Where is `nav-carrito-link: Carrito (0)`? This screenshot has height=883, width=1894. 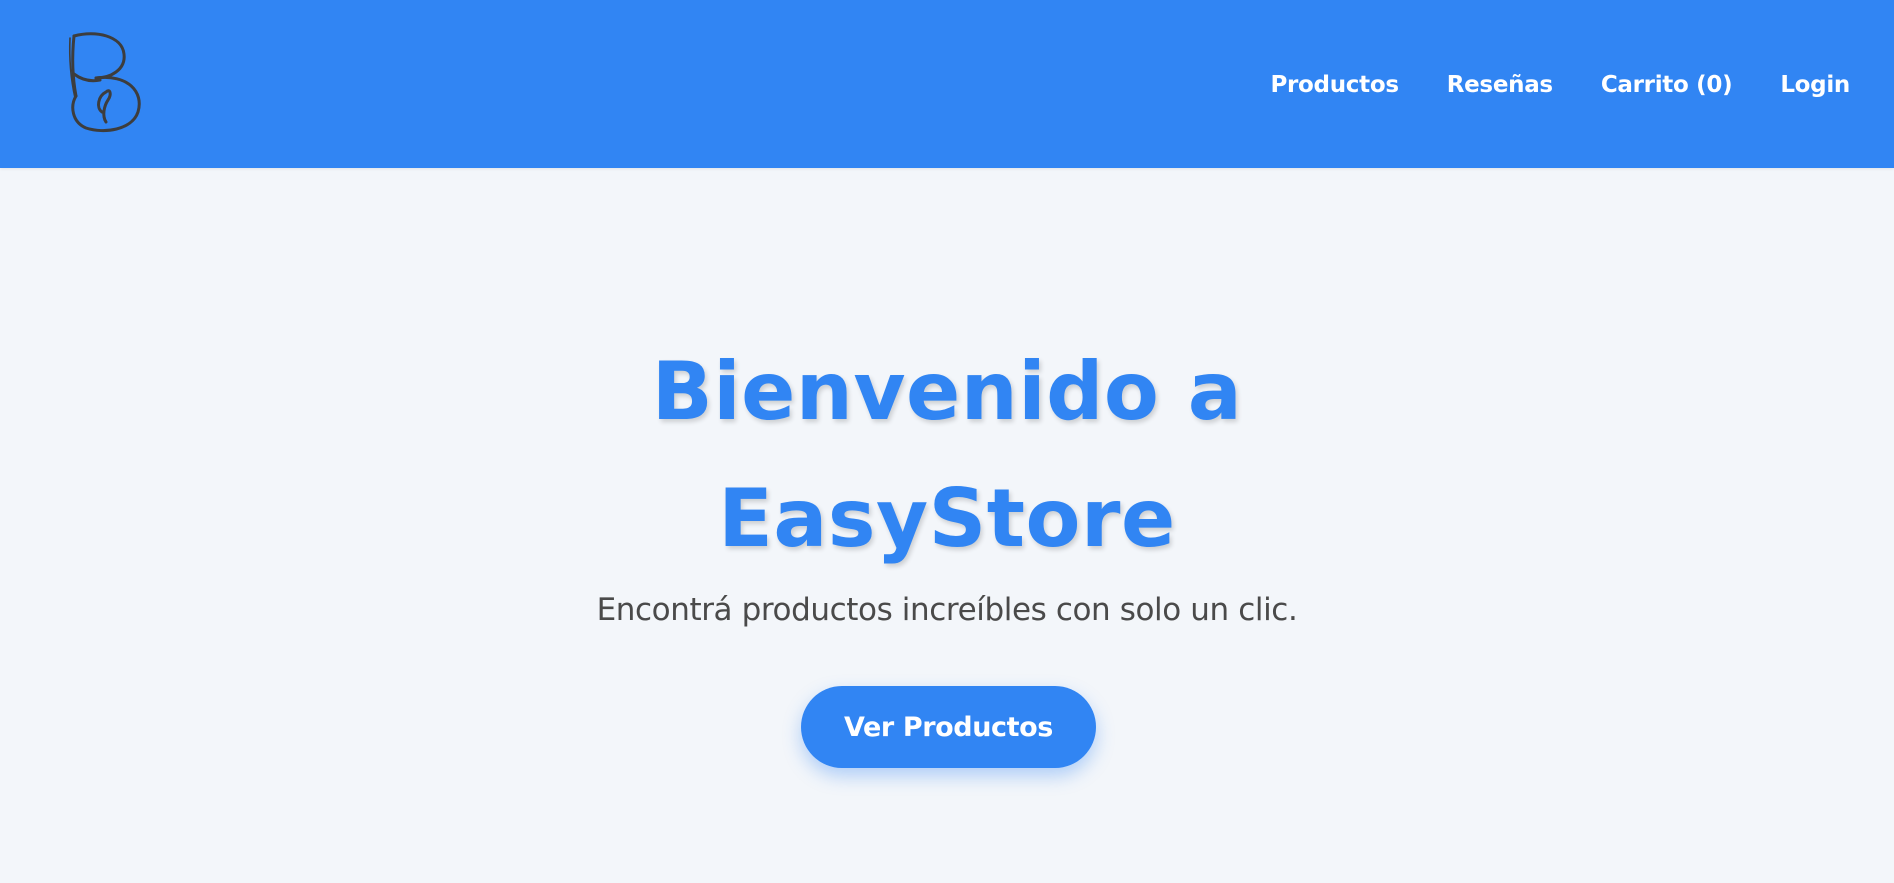 nav-carrito-link: Carrito (0) is located at coordinates (1667, 85).